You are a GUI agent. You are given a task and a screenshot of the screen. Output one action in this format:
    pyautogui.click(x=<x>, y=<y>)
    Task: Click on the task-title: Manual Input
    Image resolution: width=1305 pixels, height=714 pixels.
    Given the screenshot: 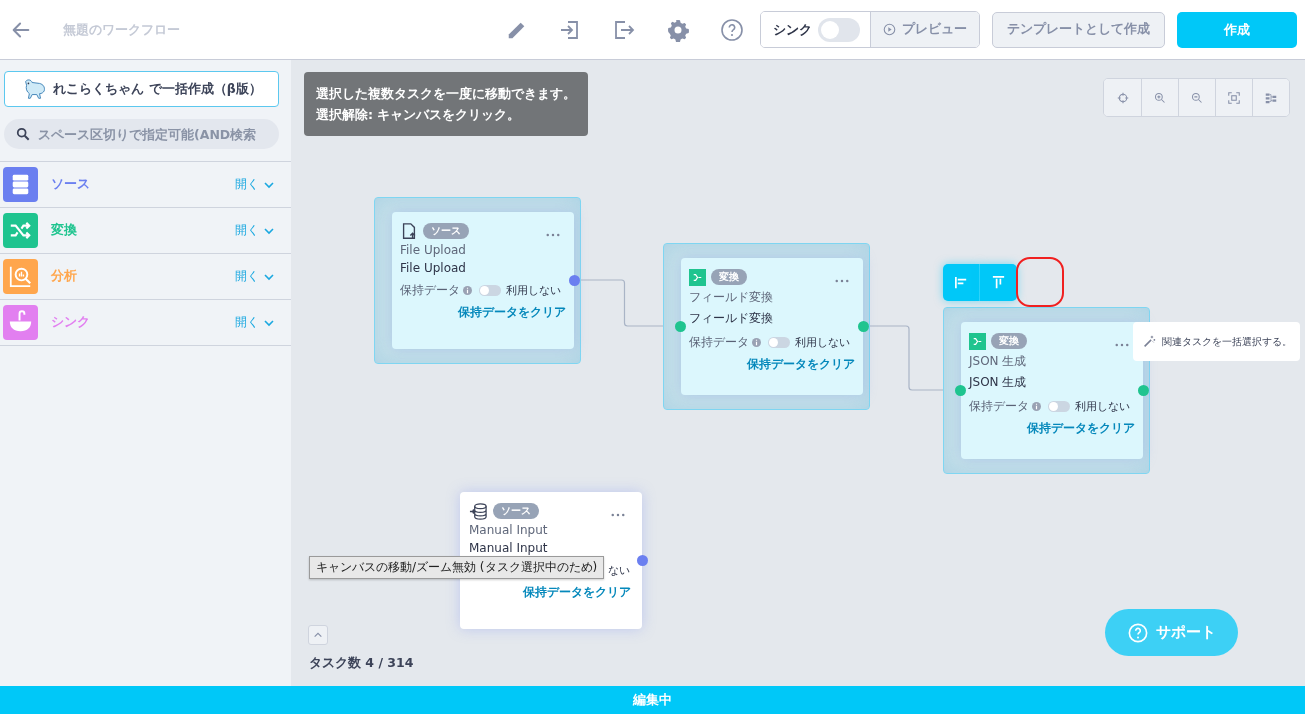 What is the action you would take?
    pyautogui.click(x=509, y=548)
    